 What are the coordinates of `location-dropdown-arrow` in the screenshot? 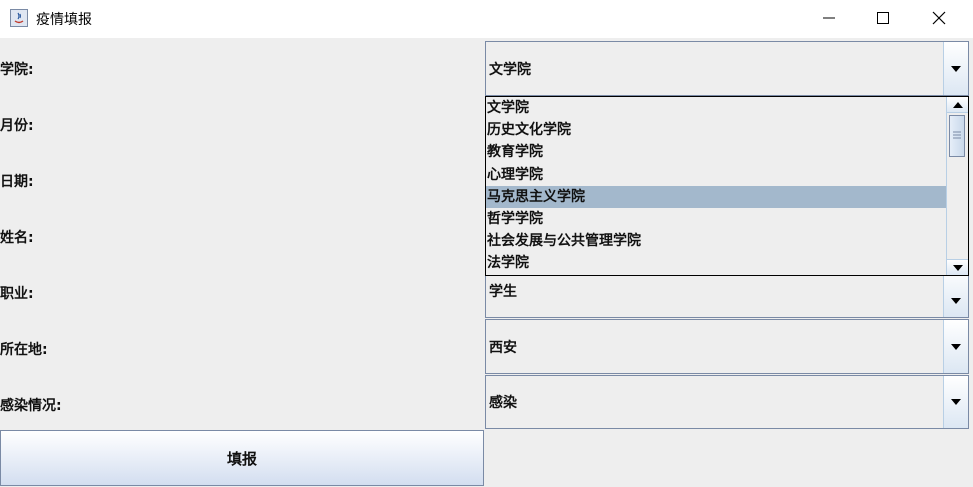 It's located at (955, 346).